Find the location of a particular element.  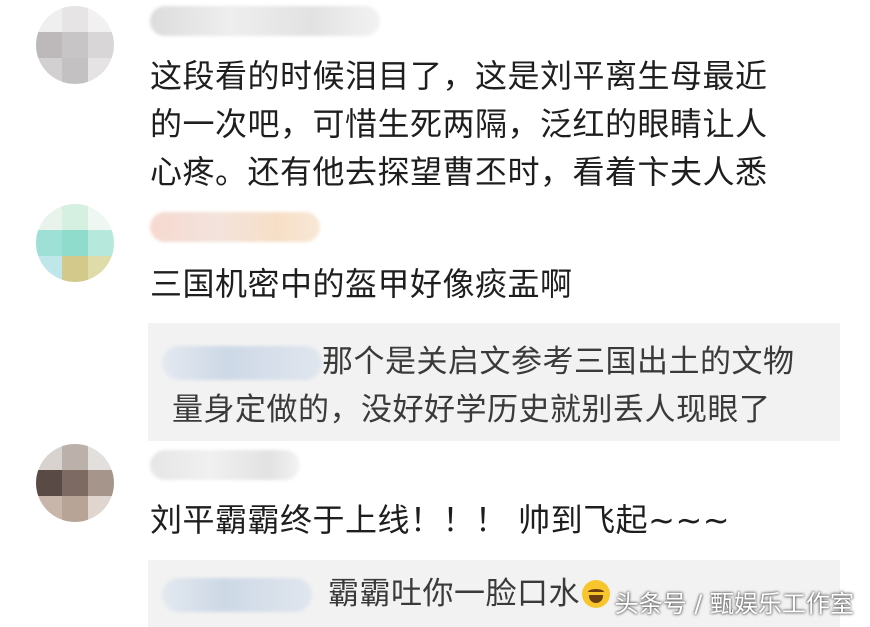

reply-text: 那个是关启文参考三国出土的文物 量身定做的，没好好学历史就别丢人现眼了 is located at coordinates (483, 386).